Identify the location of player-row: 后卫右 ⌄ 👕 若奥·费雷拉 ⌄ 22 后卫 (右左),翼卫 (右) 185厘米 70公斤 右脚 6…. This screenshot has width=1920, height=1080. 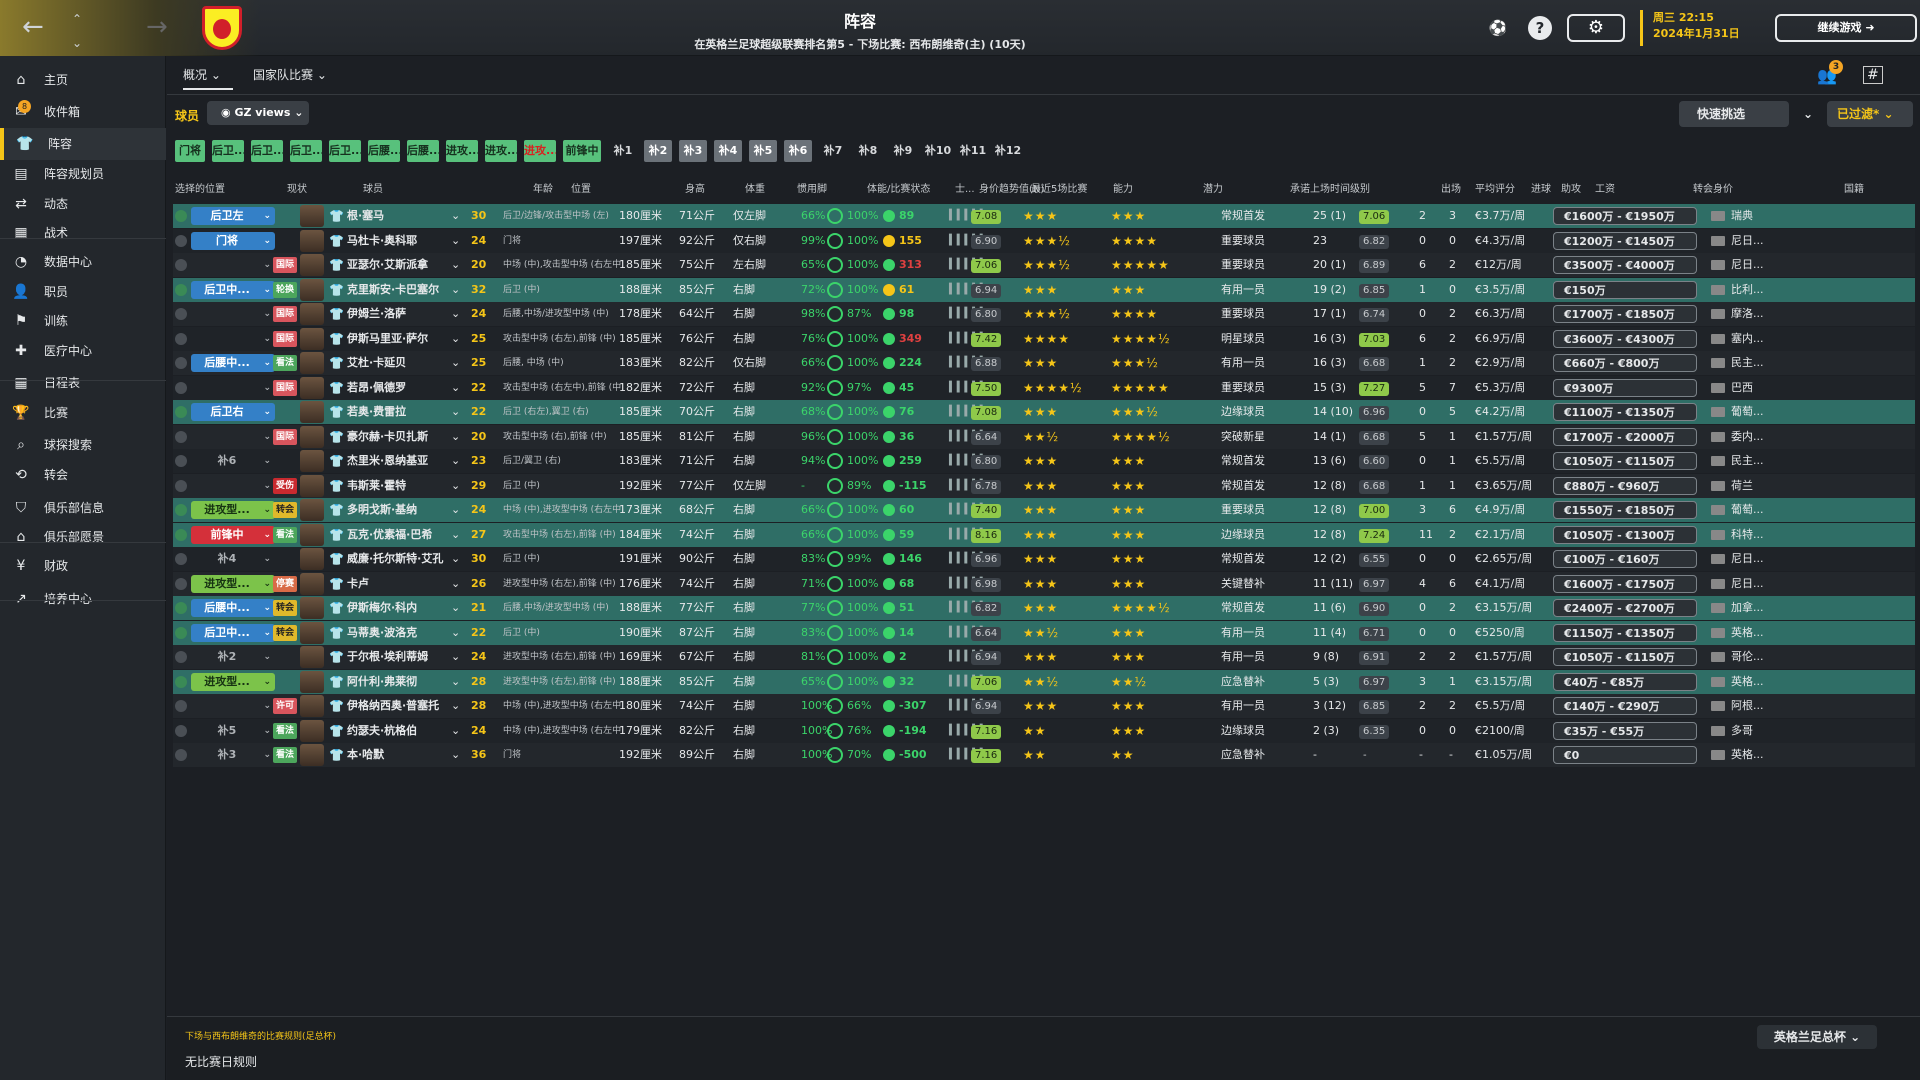
(1044, 412).